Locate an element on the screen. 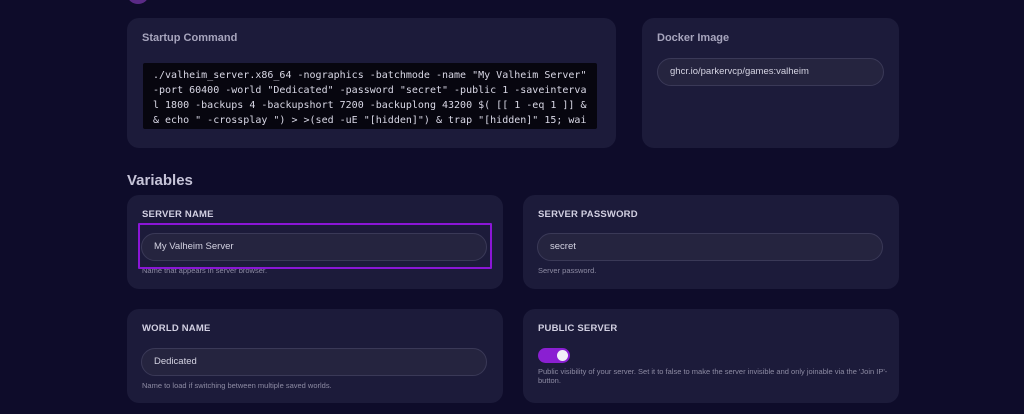 Image resolution: width=1024 pixels, height=414 pixels. server-name-label: SERVER NAME is located at coordinates (178, 214).